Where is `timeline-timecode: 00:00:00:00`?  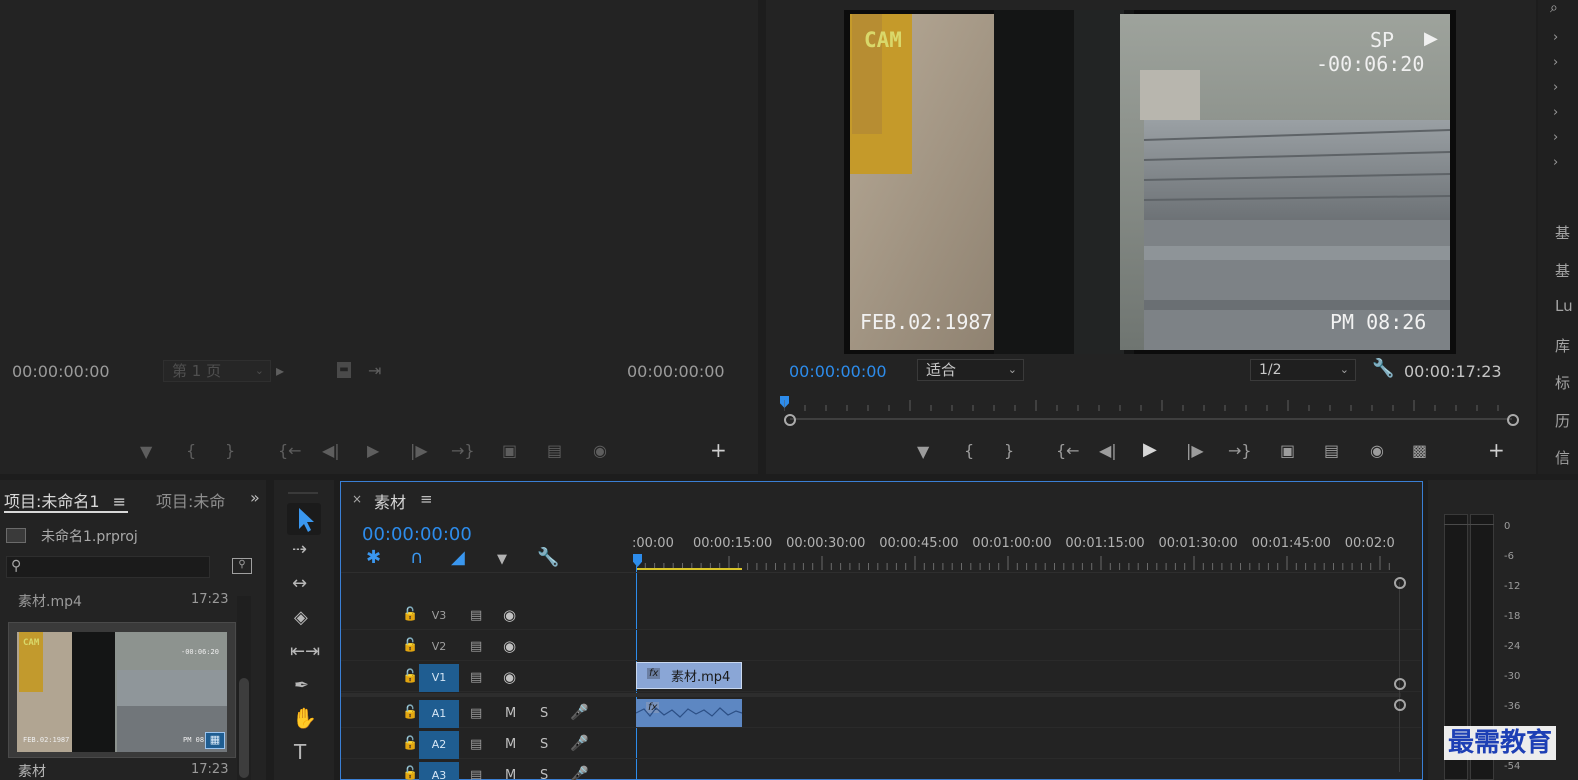
timeline-timecode: 00:00:00:00 is located at coordinates (417, 534).